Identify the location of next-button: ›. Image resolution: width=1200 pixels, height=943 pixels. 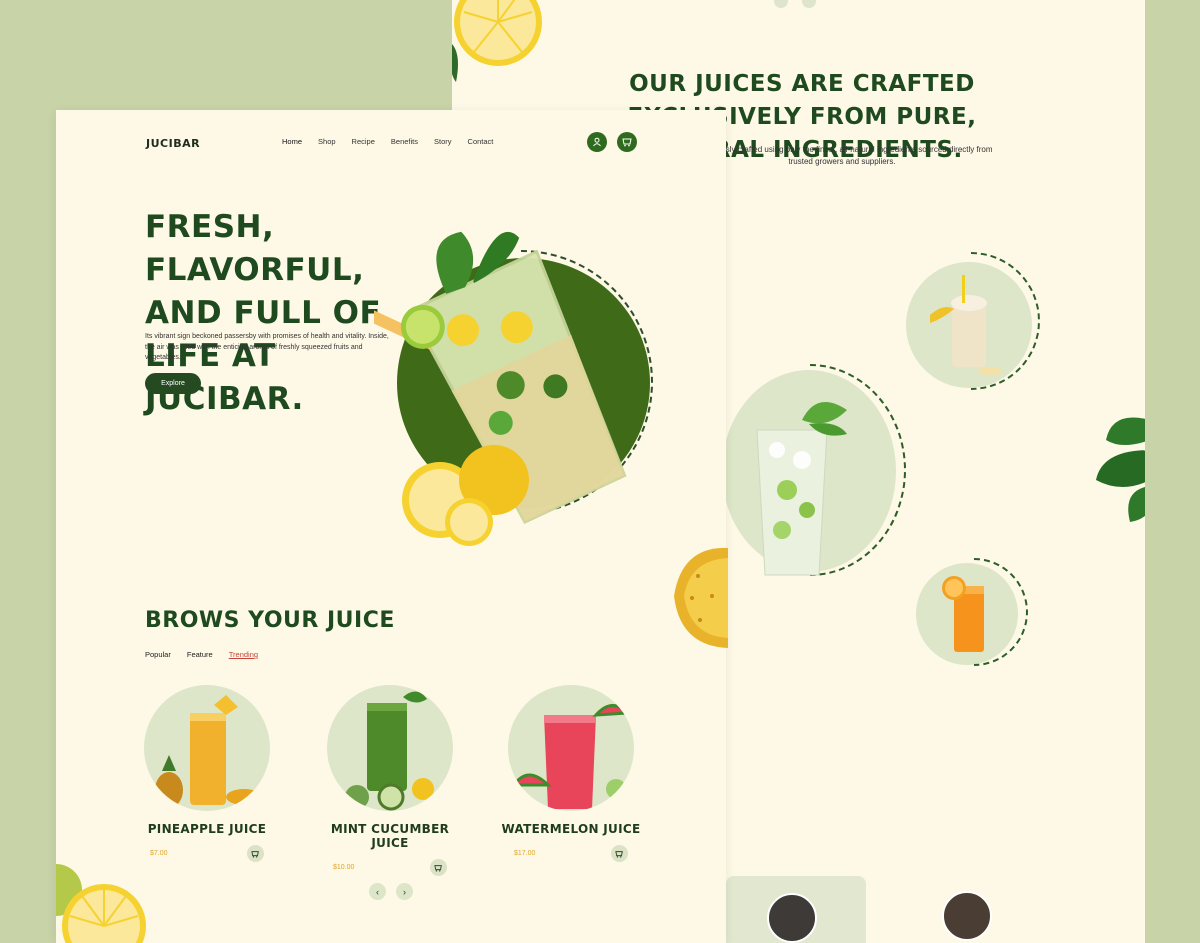
(404, 891).